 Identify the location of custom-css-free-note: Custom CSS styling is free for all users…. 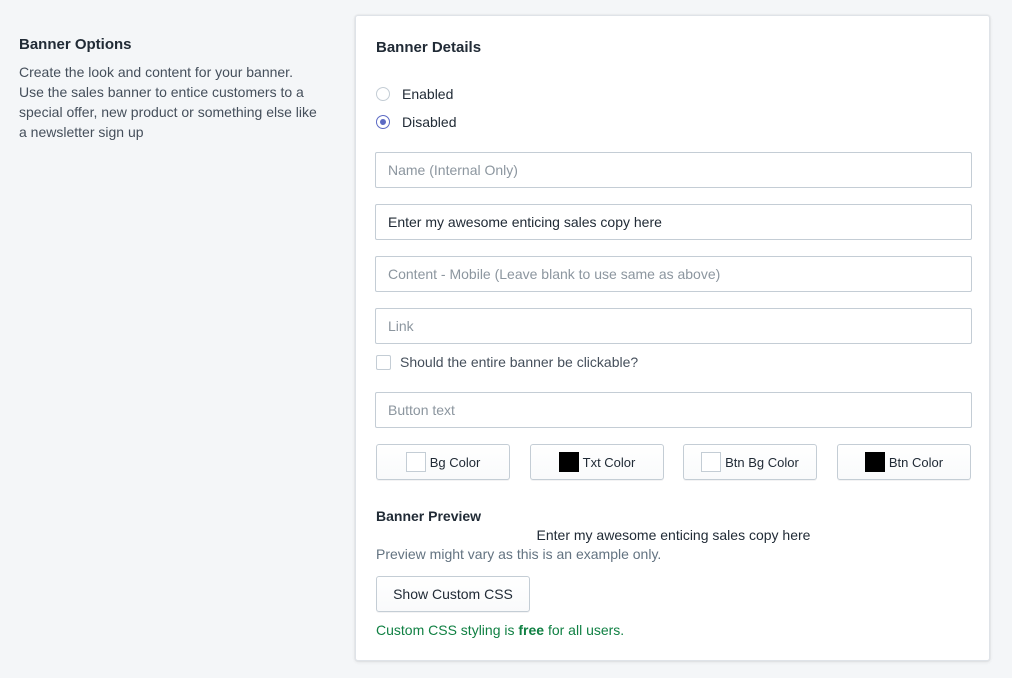
(500, 630).